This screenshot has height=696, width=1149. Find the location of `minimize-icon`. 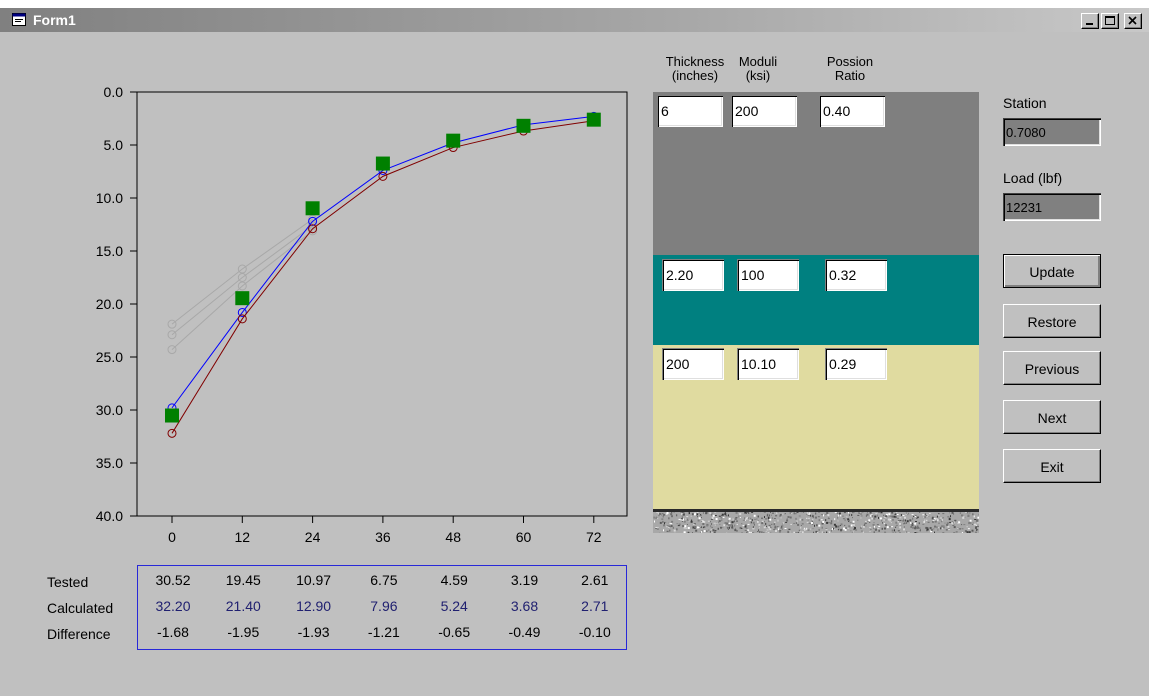

minimize-icon is located at coordinates (1089, 24).